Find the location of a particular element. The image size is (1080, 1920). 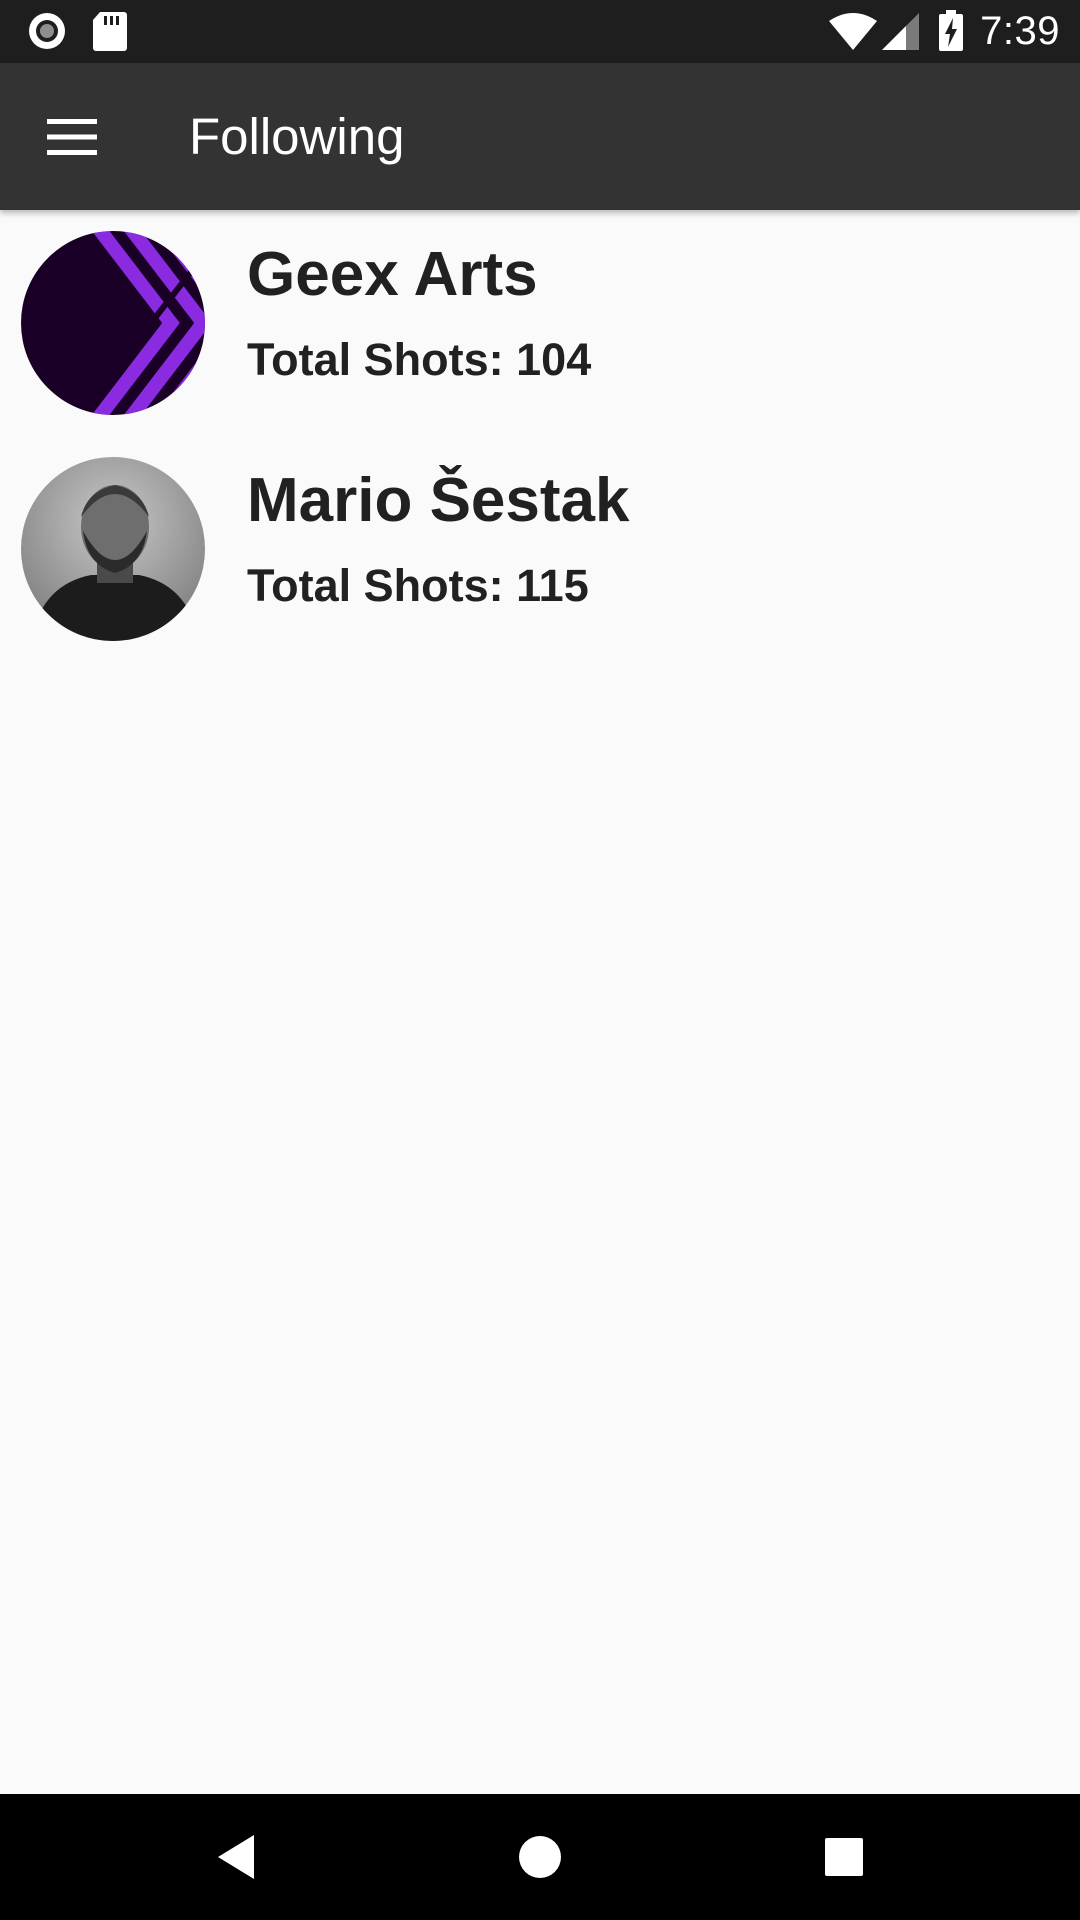

total-shots: Total Shots: 104 is located at coordinates (419, 359).